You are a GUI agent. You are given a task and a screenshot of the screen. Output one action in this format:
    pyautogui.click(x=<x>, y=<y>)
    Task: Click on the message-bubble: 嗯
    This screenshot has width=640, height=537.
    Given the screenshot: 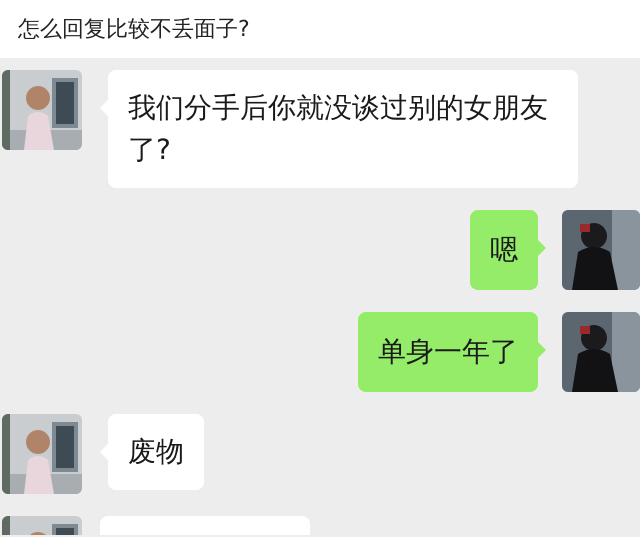 What is the action you would take?
    pyautogui.click(x=504, y=250)
    